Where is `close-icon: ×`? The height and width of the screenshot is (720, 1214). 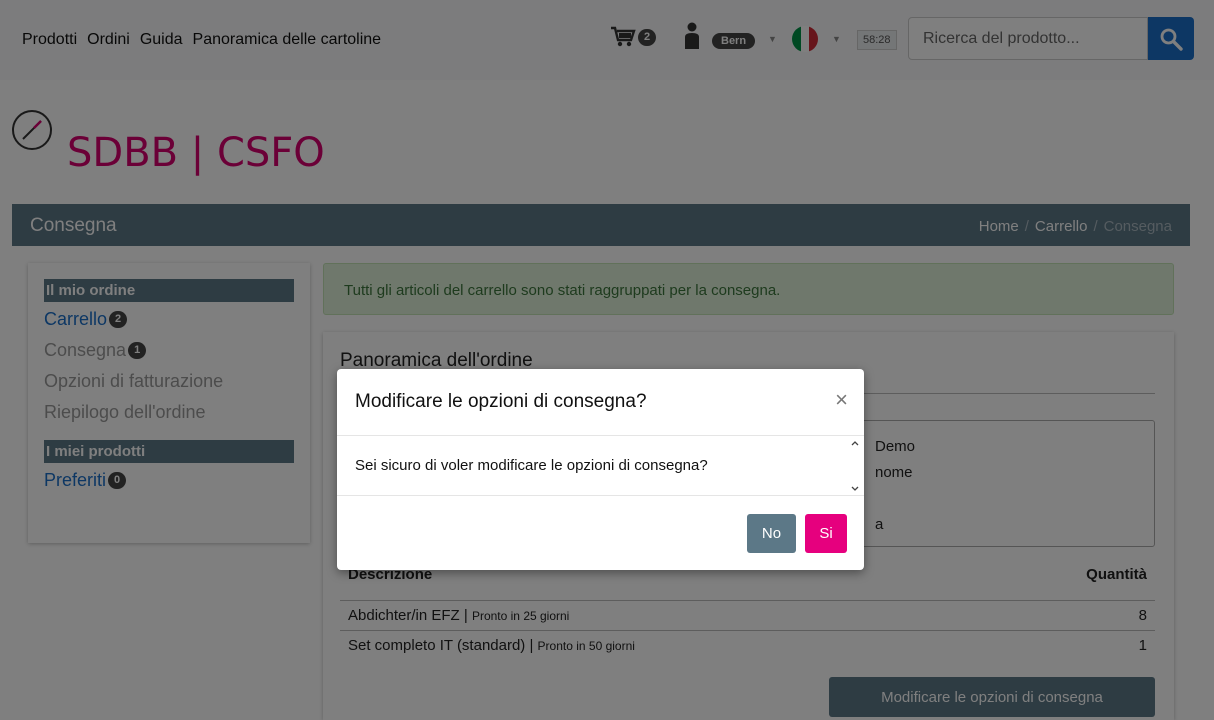 close-icon: × is located at coordinates (841, 400).